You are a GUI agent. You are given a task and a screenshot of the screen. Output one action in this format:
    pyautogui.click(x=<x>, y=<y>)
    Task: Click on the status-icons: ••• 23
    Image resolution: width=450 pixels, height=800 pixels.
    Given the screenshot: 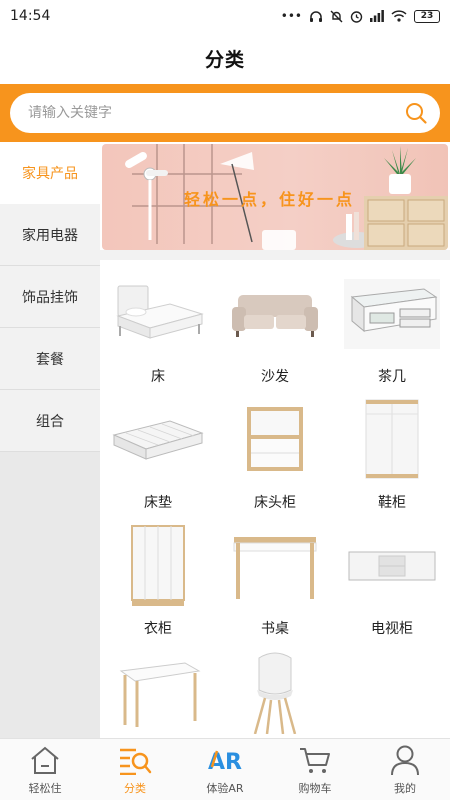 What is the action you would take?
    pyautogui.click(x=360, y=16)
    